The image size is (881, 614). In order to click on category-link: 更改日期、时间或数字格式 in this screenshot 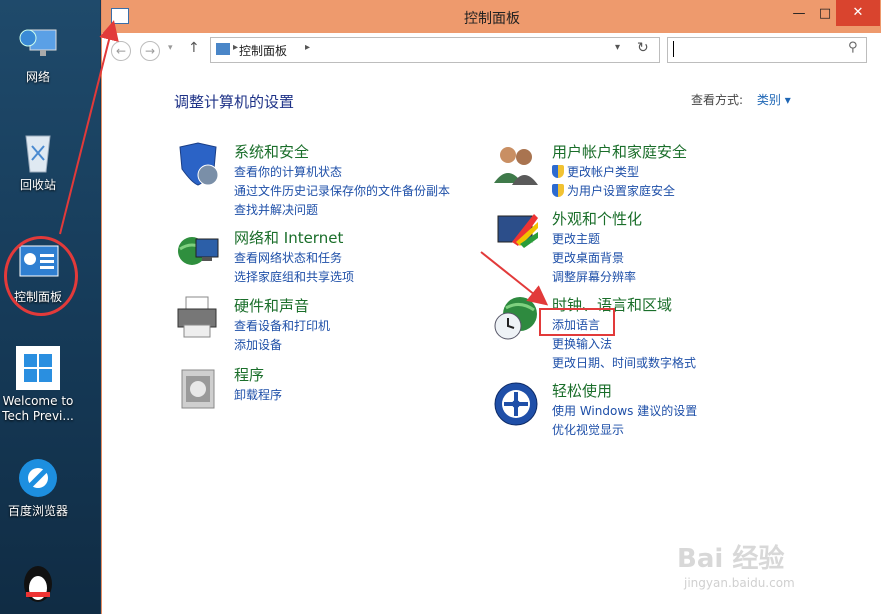, I will do `click(624, 363)`.